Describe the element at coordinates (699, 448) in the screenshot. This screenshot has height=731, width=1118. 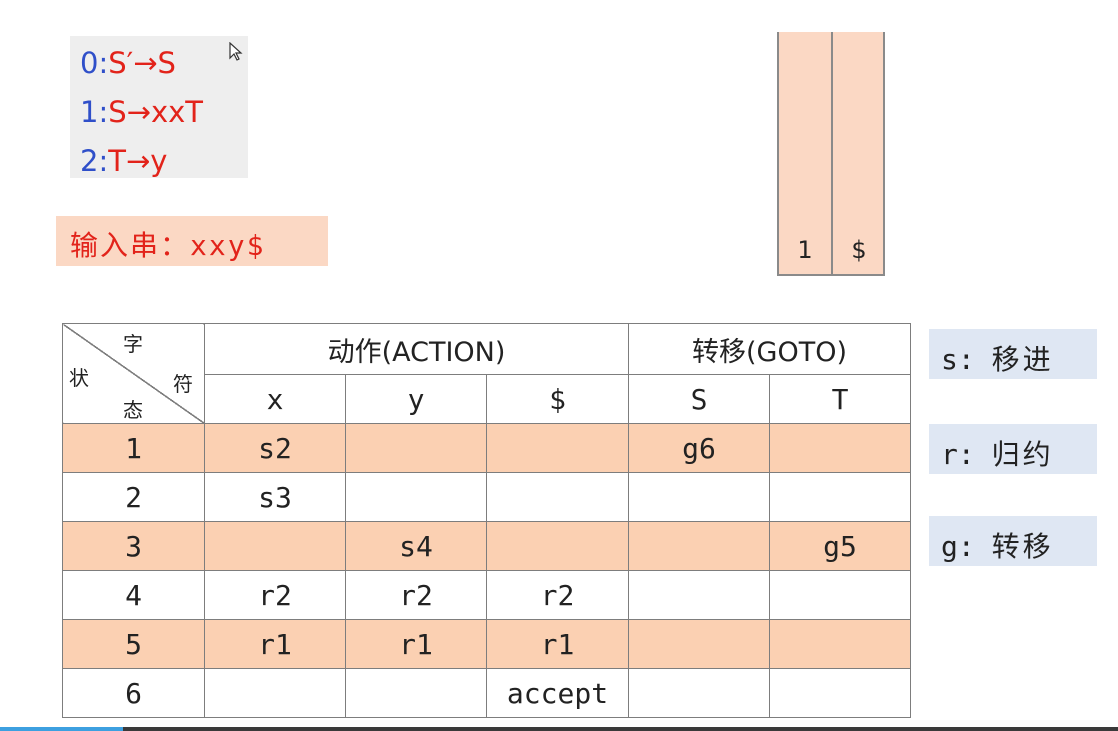
I see `goto-cell-S: g6` at that location.